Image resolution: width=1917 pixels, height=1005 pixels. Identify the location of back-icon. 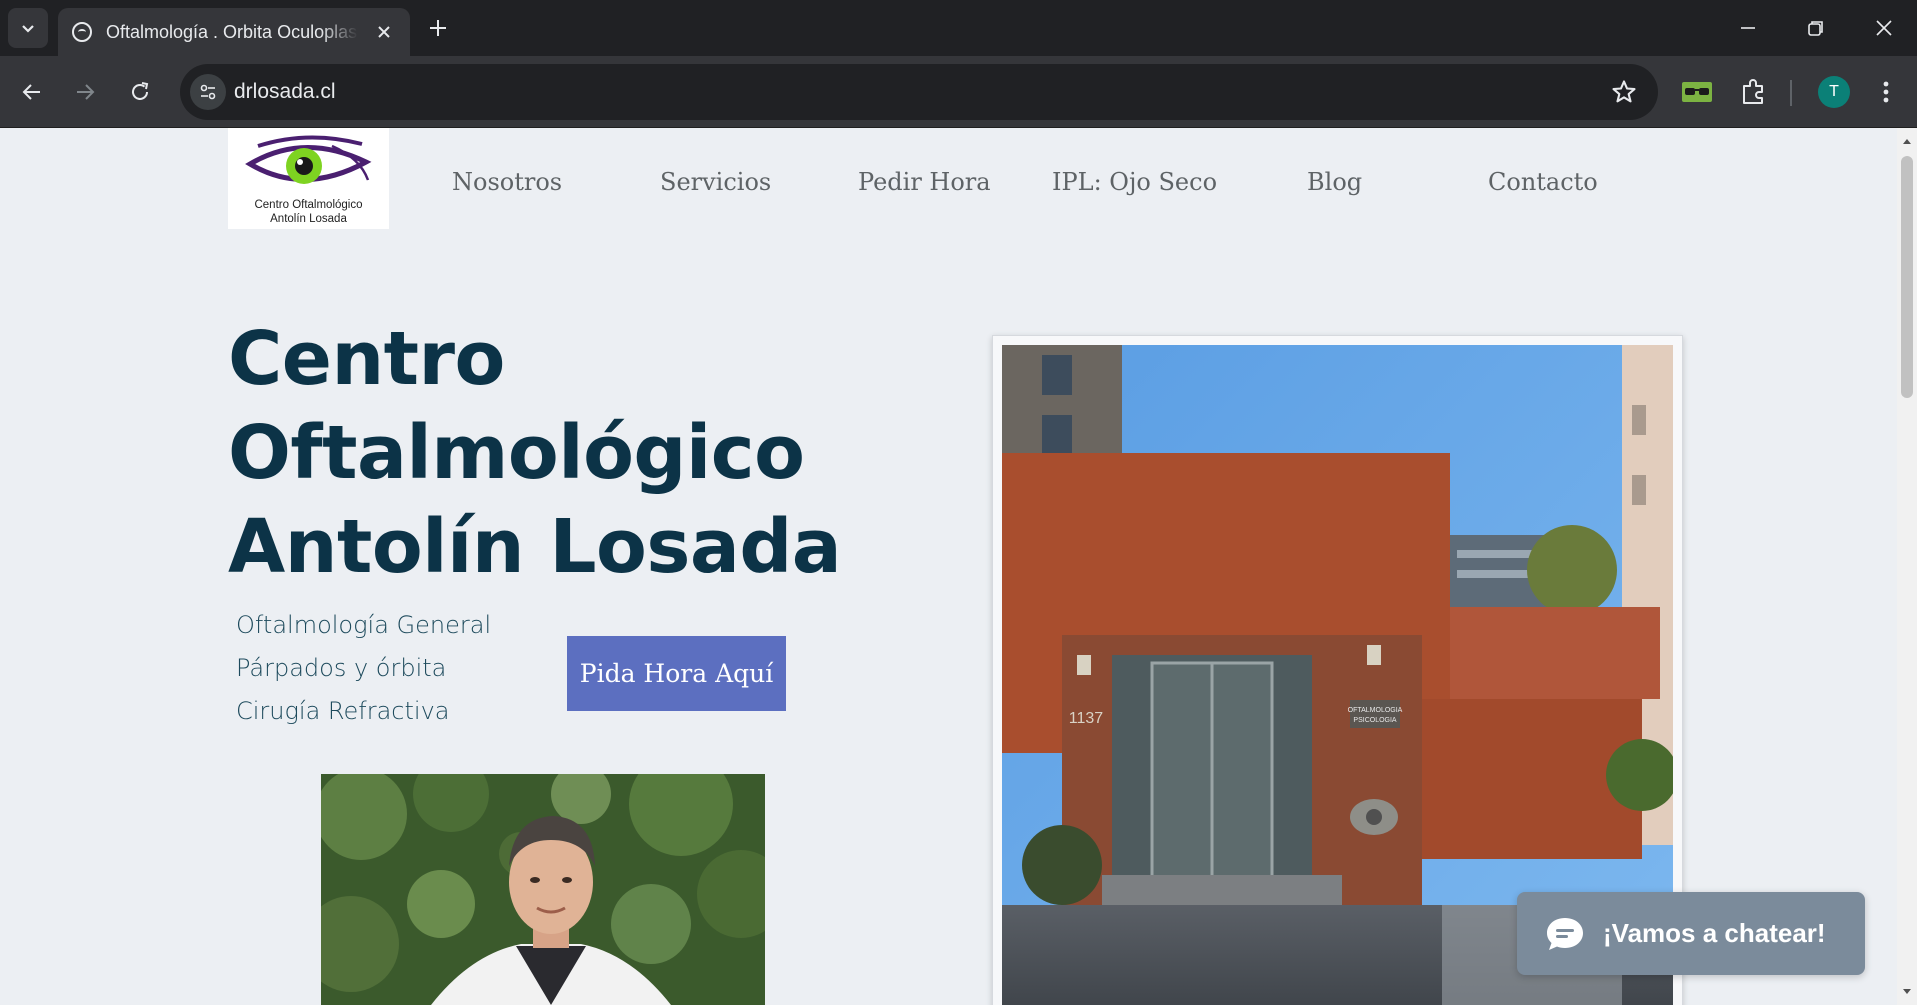
(31, 92).